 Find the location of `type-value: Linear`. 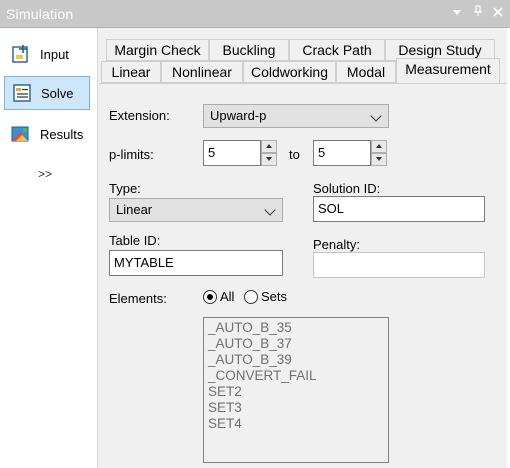

type-value: Linear is located at coordinates (134, 209).